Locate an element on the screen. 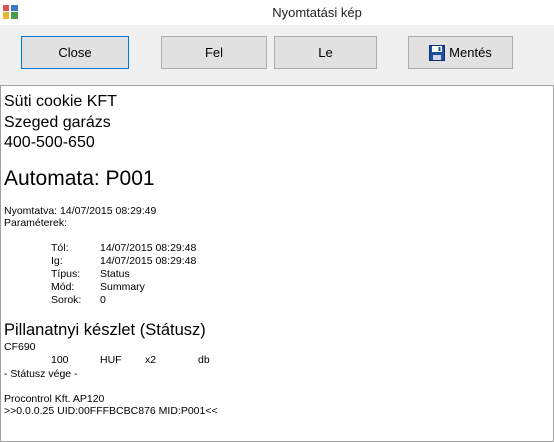  params-label: Paraméterek: is located at coordinates (36, 223).